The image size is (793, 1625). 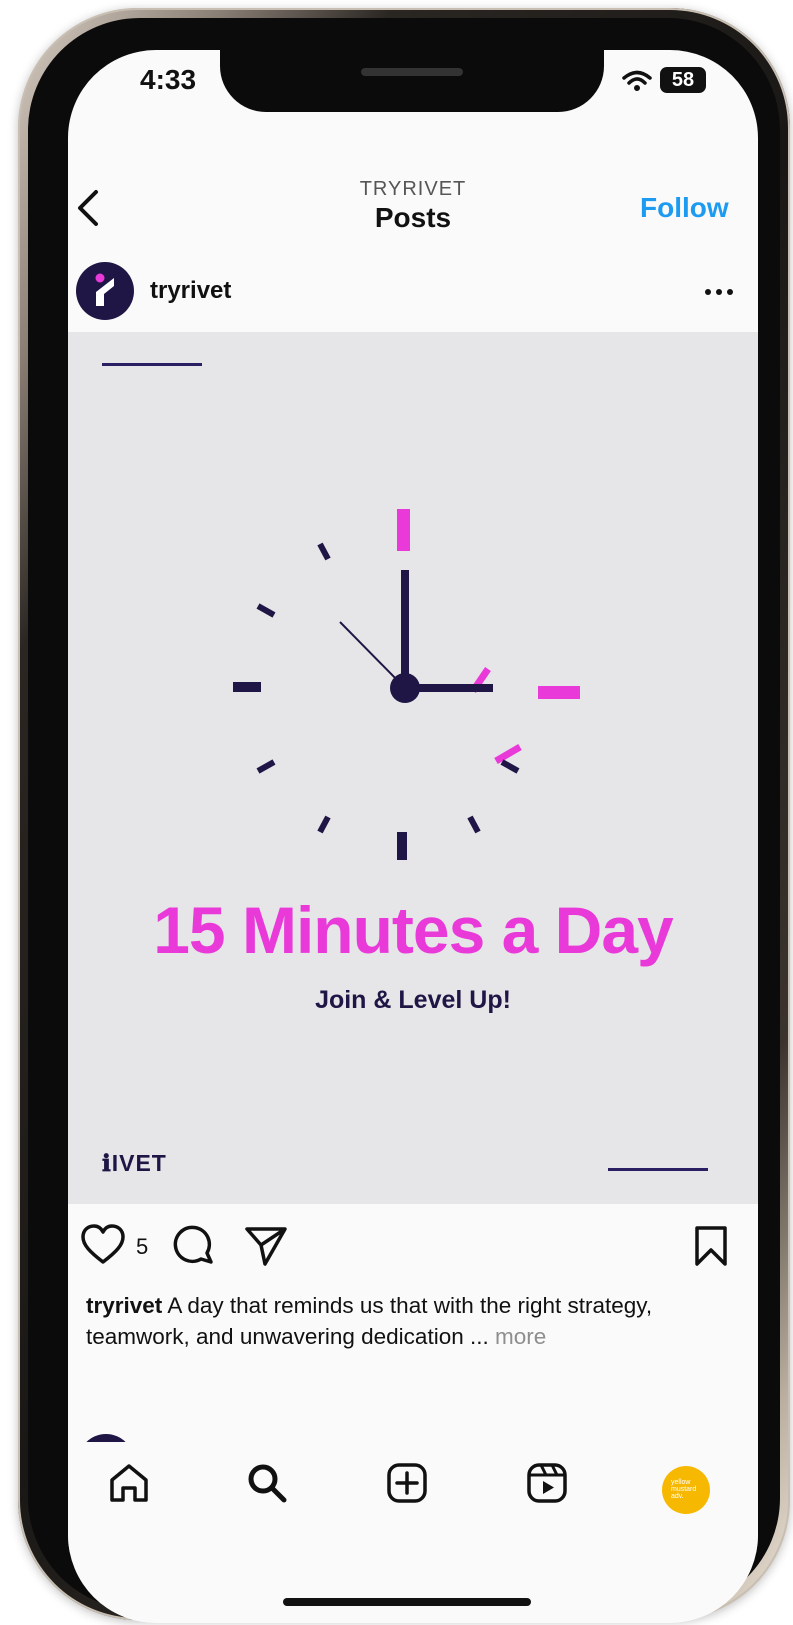 I want to click on create-post-icon, so click(x=407, y=1483).